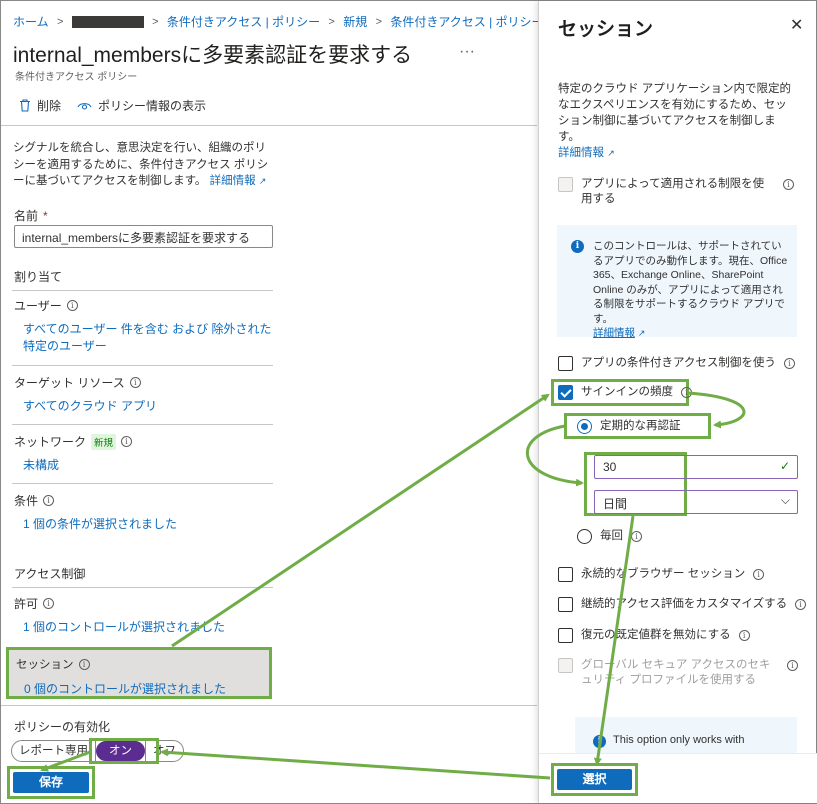 Image resolution: width=817 pixels, height=804 pixels. Describe the element at coordinates (104, 441) in the screenshot. I see `new-badge: 新規` at that location.